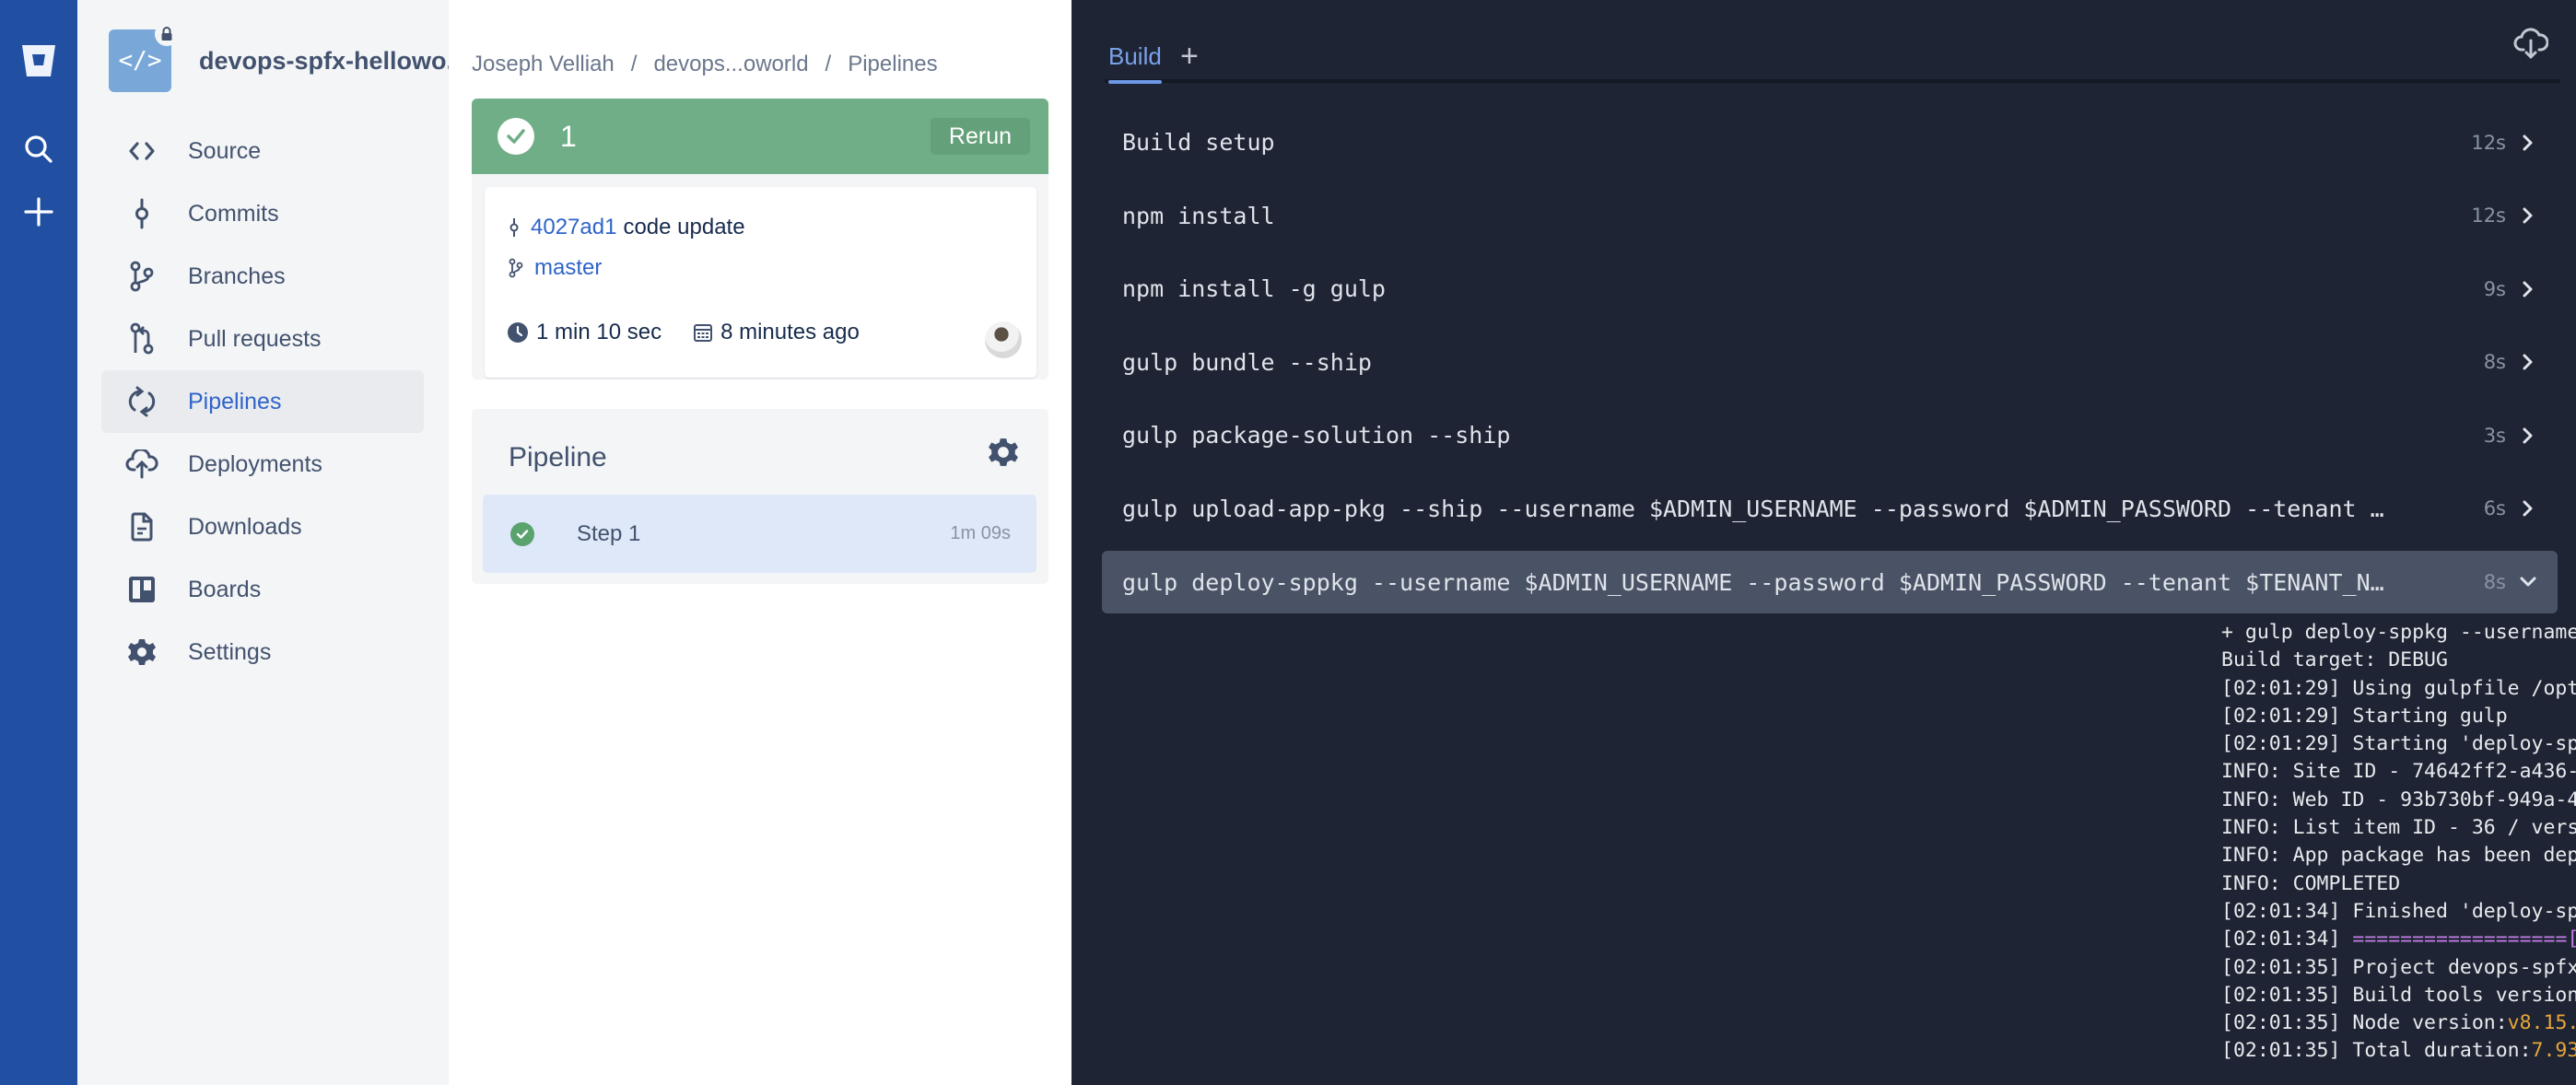 This screenshot has height=1085, width=2576. Describe the element at coordinates (142, 652) in the screenshot. I see `settings-icon` at that location.